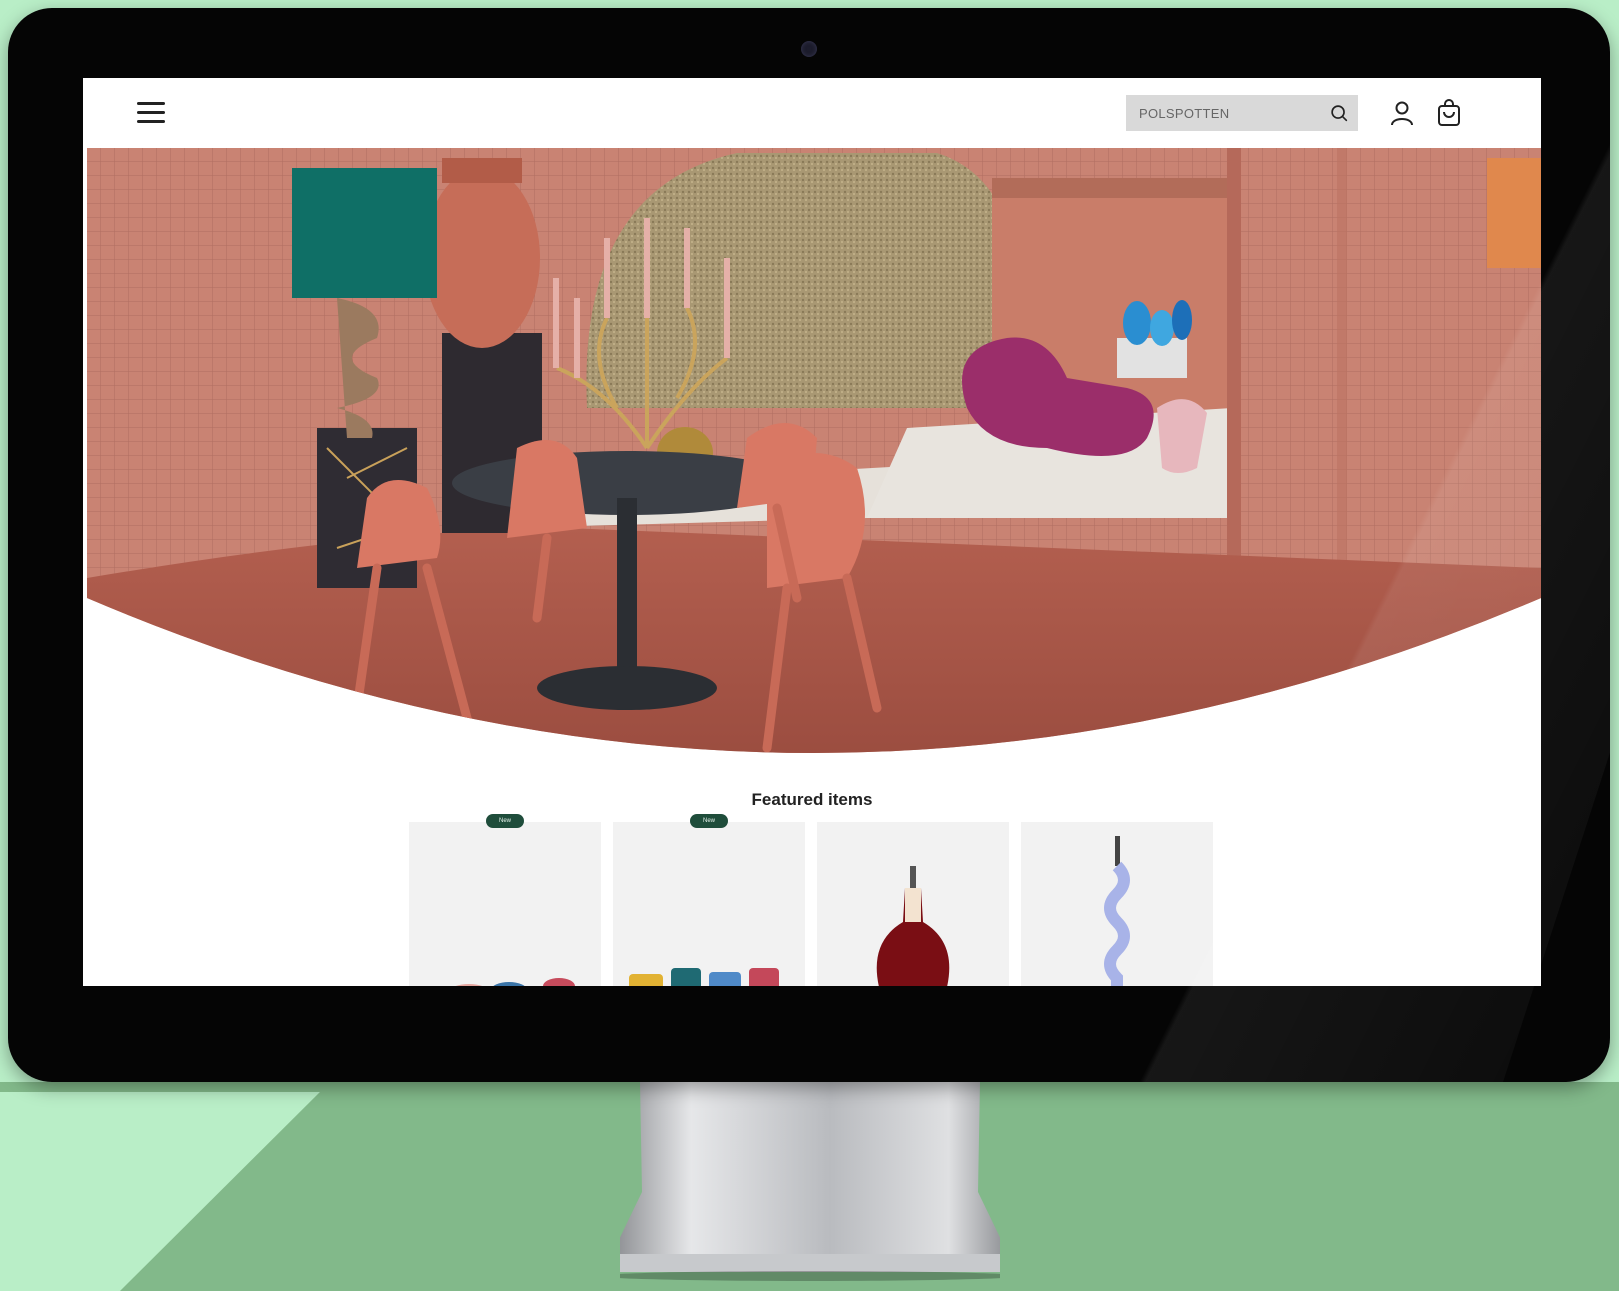 The width and height of the screenshot is (1619, 1291). I want to click on search-input, so click(1221, 113).